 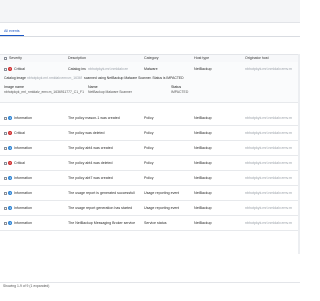 I want to click on column-category: Category, so click(x=151, y=58).